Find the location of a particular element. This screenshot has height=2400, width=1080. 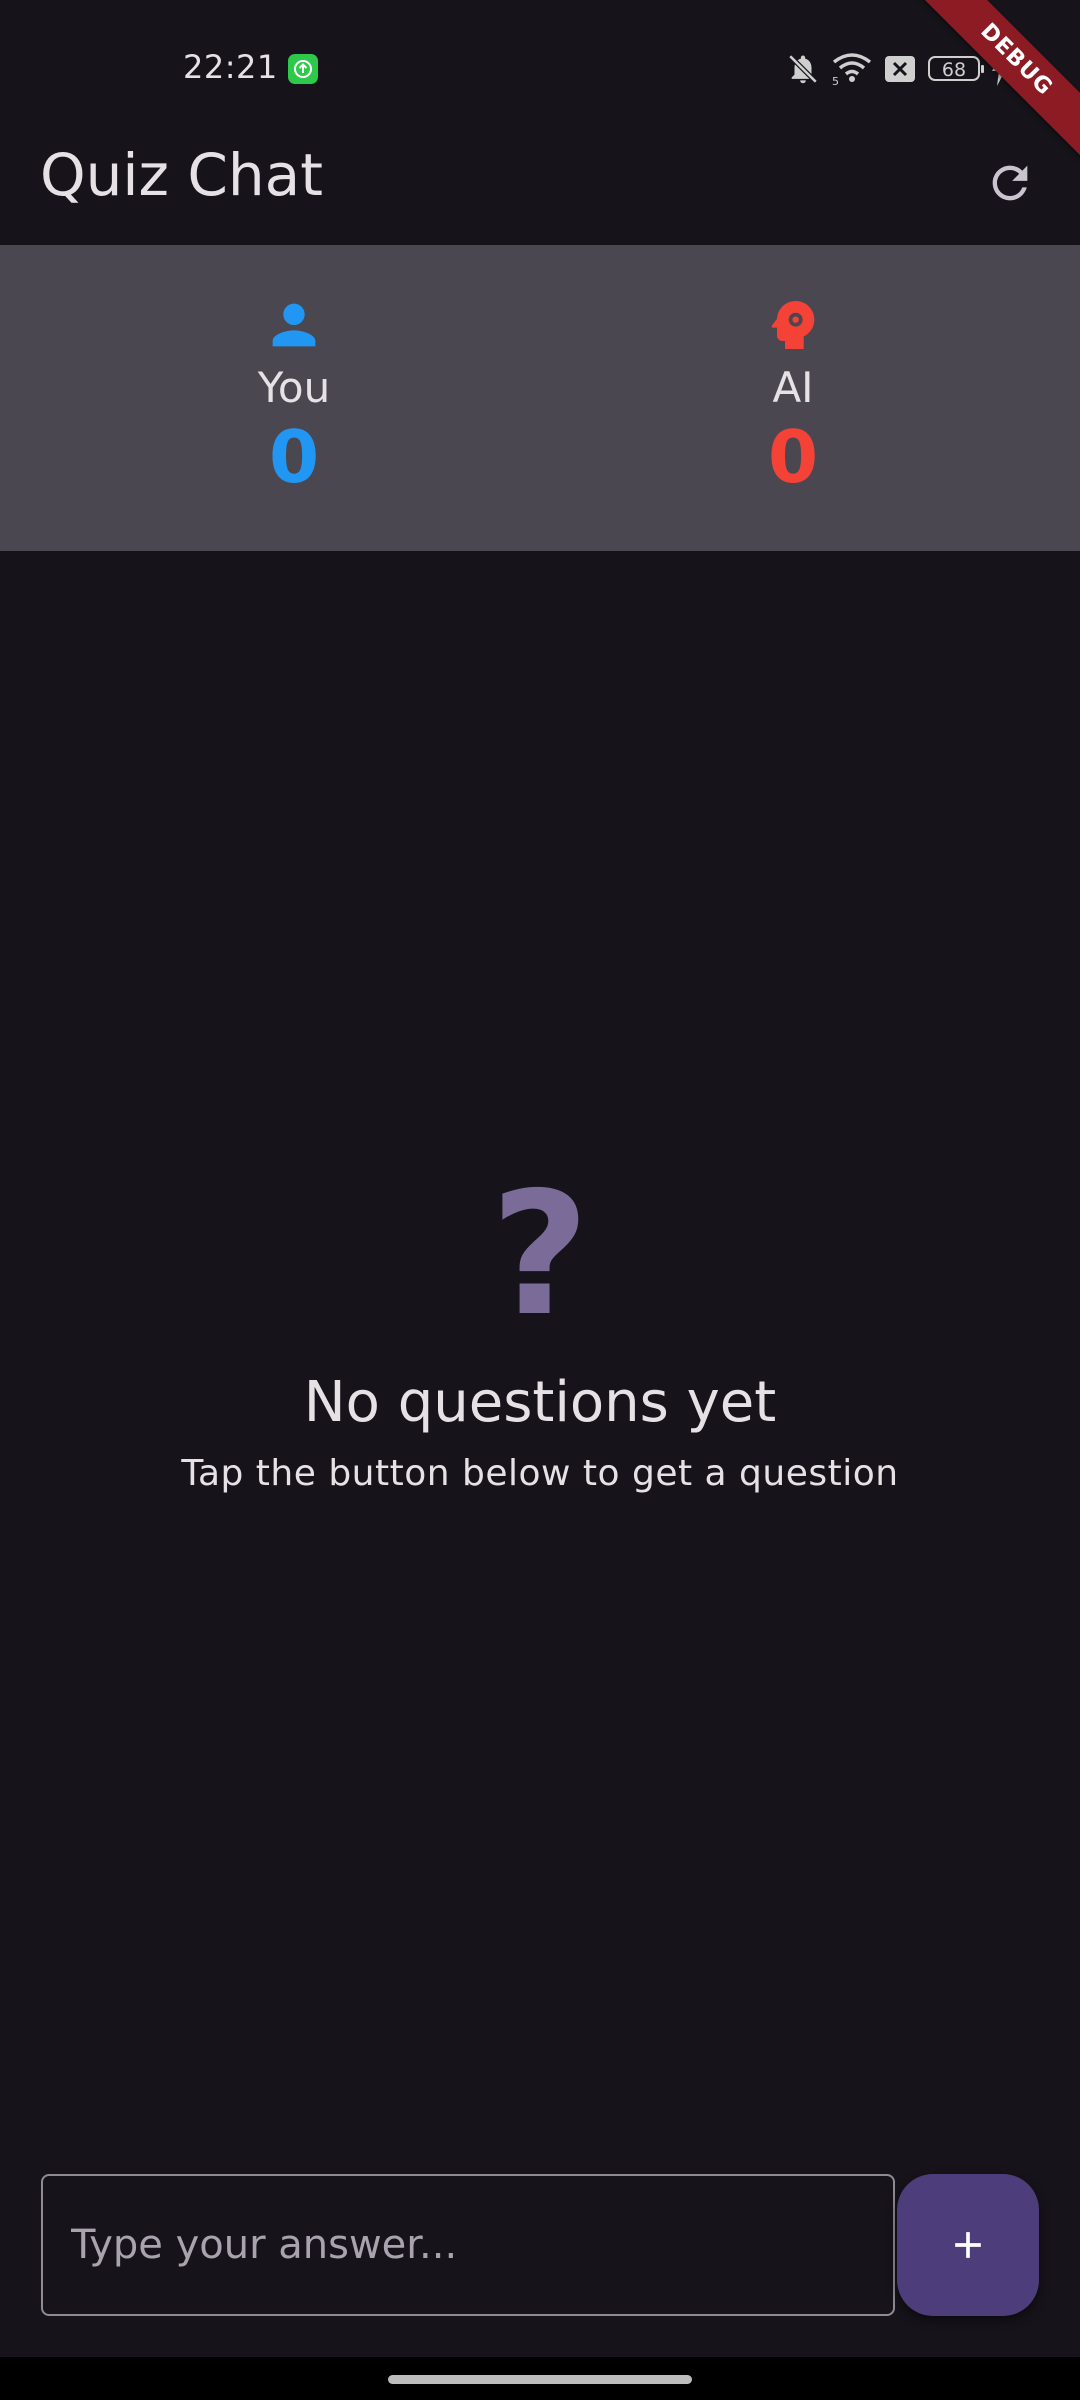

system-nav-bar is located at coordinates (540, 2378).